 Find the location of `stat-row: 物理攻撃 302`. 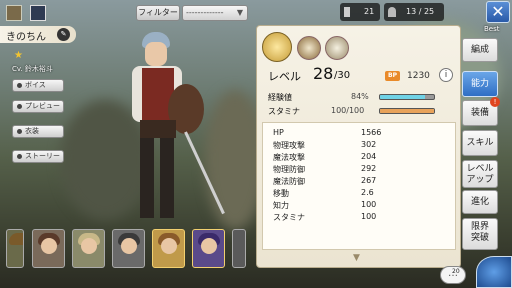

stat-row: 物理攻撃 302 is located at coordinates (360, 145).